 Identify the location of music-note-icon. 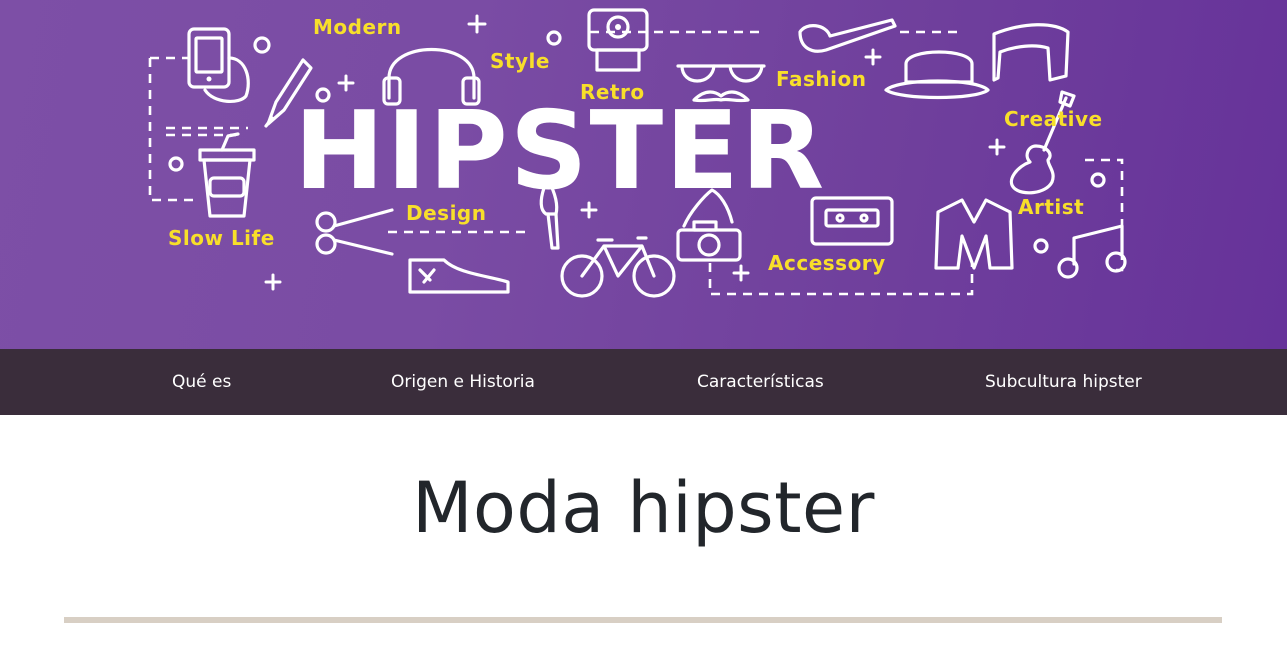
(1092, 251).